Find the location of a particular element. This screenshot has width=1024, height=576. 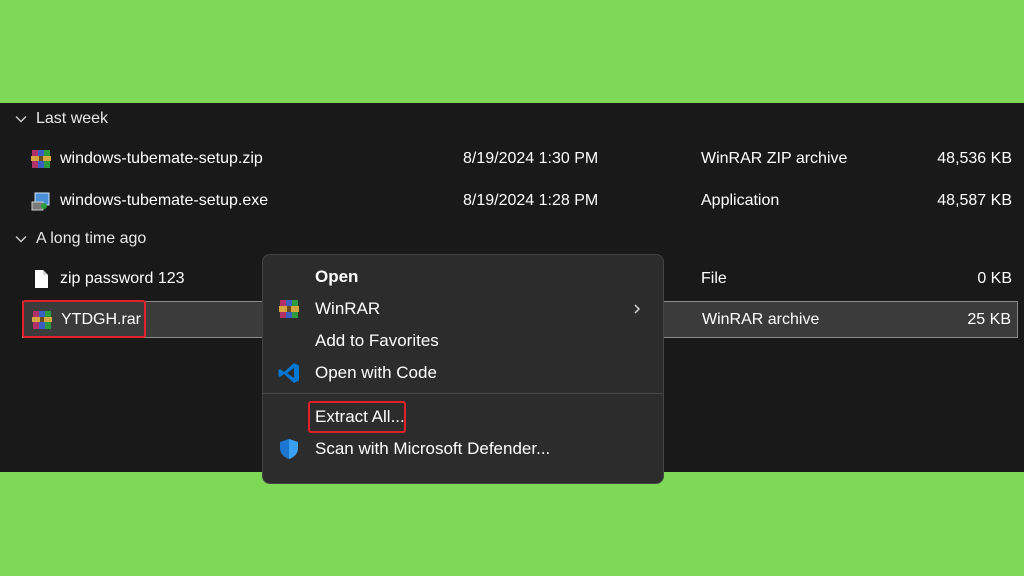

file-name: zip password 123 is located at coordinates (122, 278).